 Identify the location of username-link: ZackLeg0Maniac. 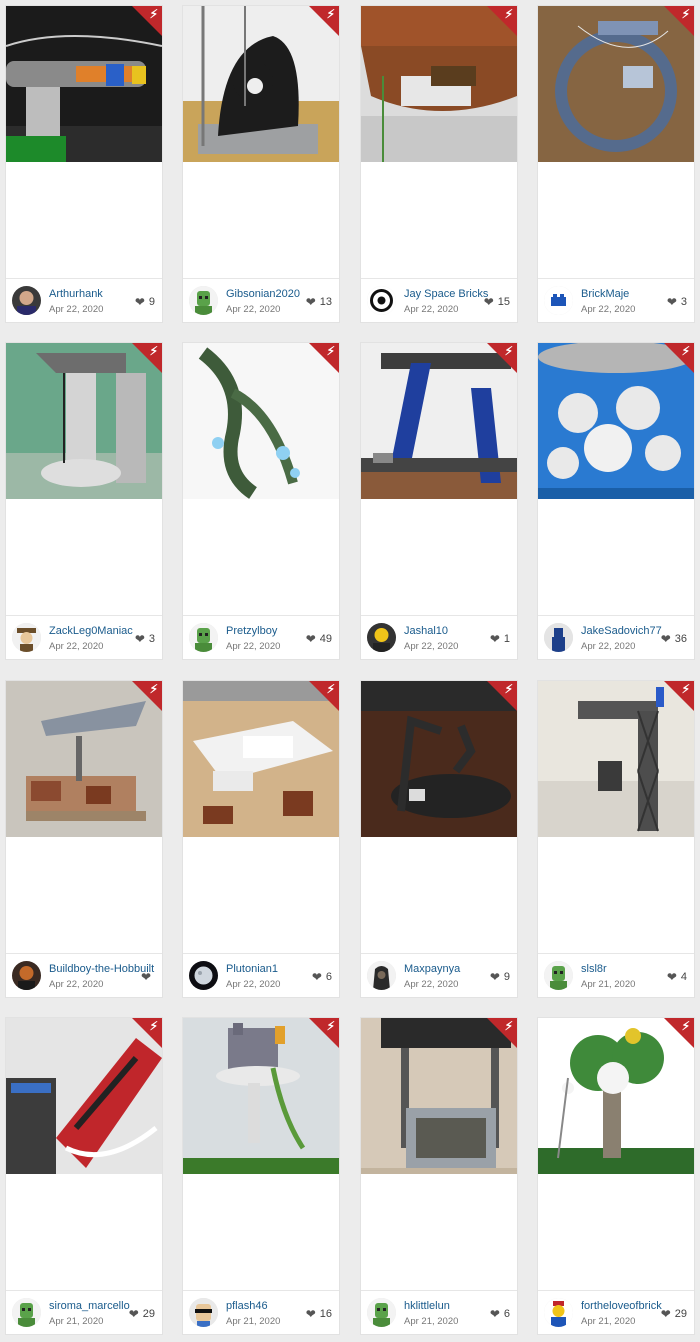
(91, 631).